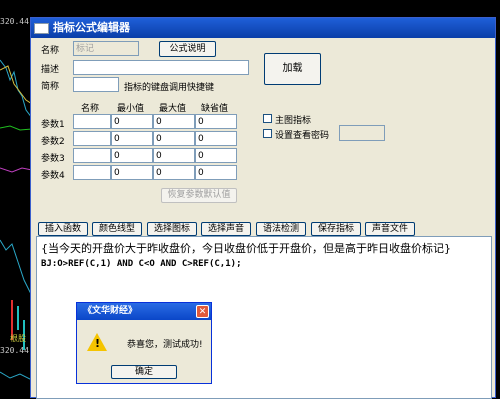 Image resolution: width=500 pixels, height=399 pixels. I want to click on param-label-4: 参数4, so click(53, 176).